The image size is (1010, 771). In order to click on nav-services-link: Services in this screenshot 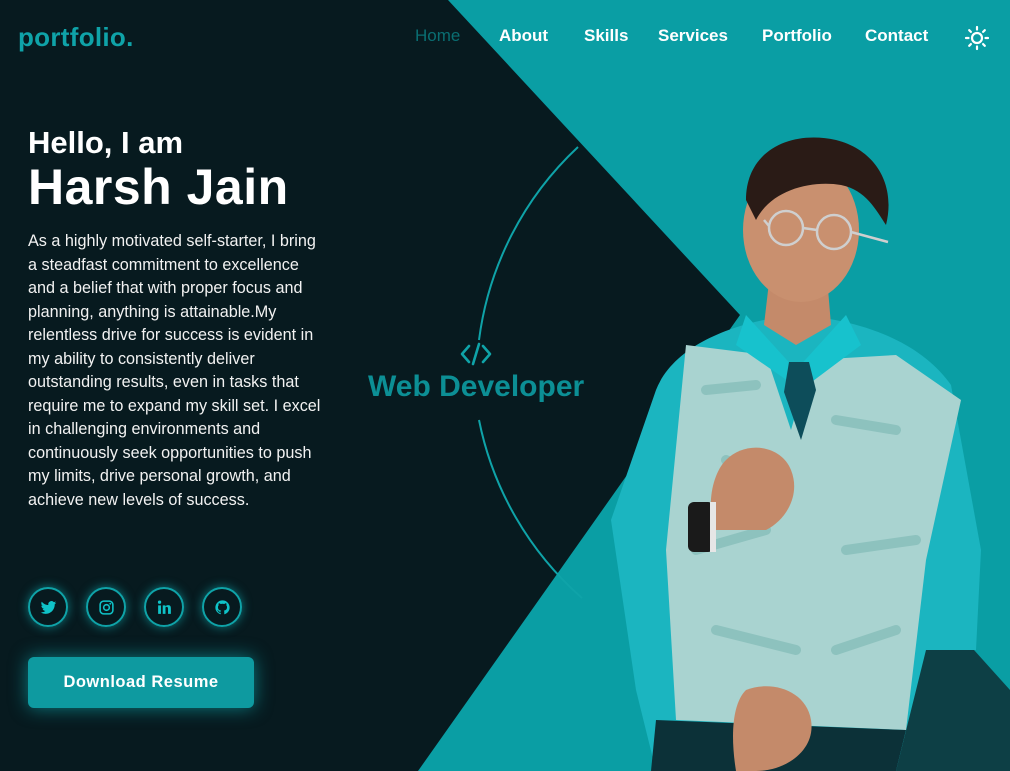, I will do `click(693, 36)`.